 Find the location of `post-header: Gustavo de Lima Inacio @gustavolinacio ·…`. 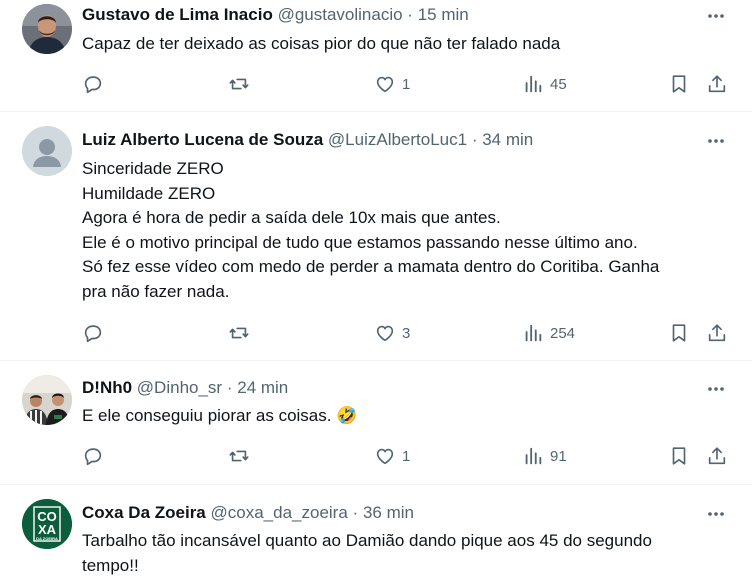

post-header: Gustavo de Lima Inacio @gustavolinacio ·… is located at coordinates (275, 15).